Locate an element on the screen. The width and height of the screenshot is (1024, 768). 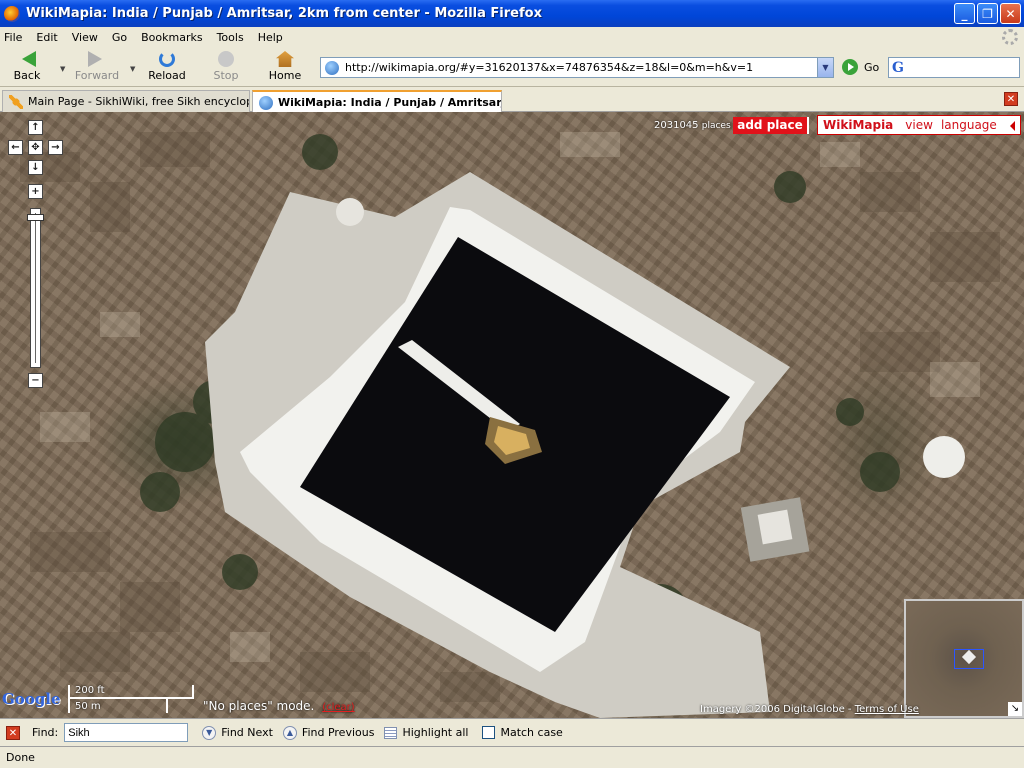
places-counter: 2031045 places is located at coordinates (692, 125).